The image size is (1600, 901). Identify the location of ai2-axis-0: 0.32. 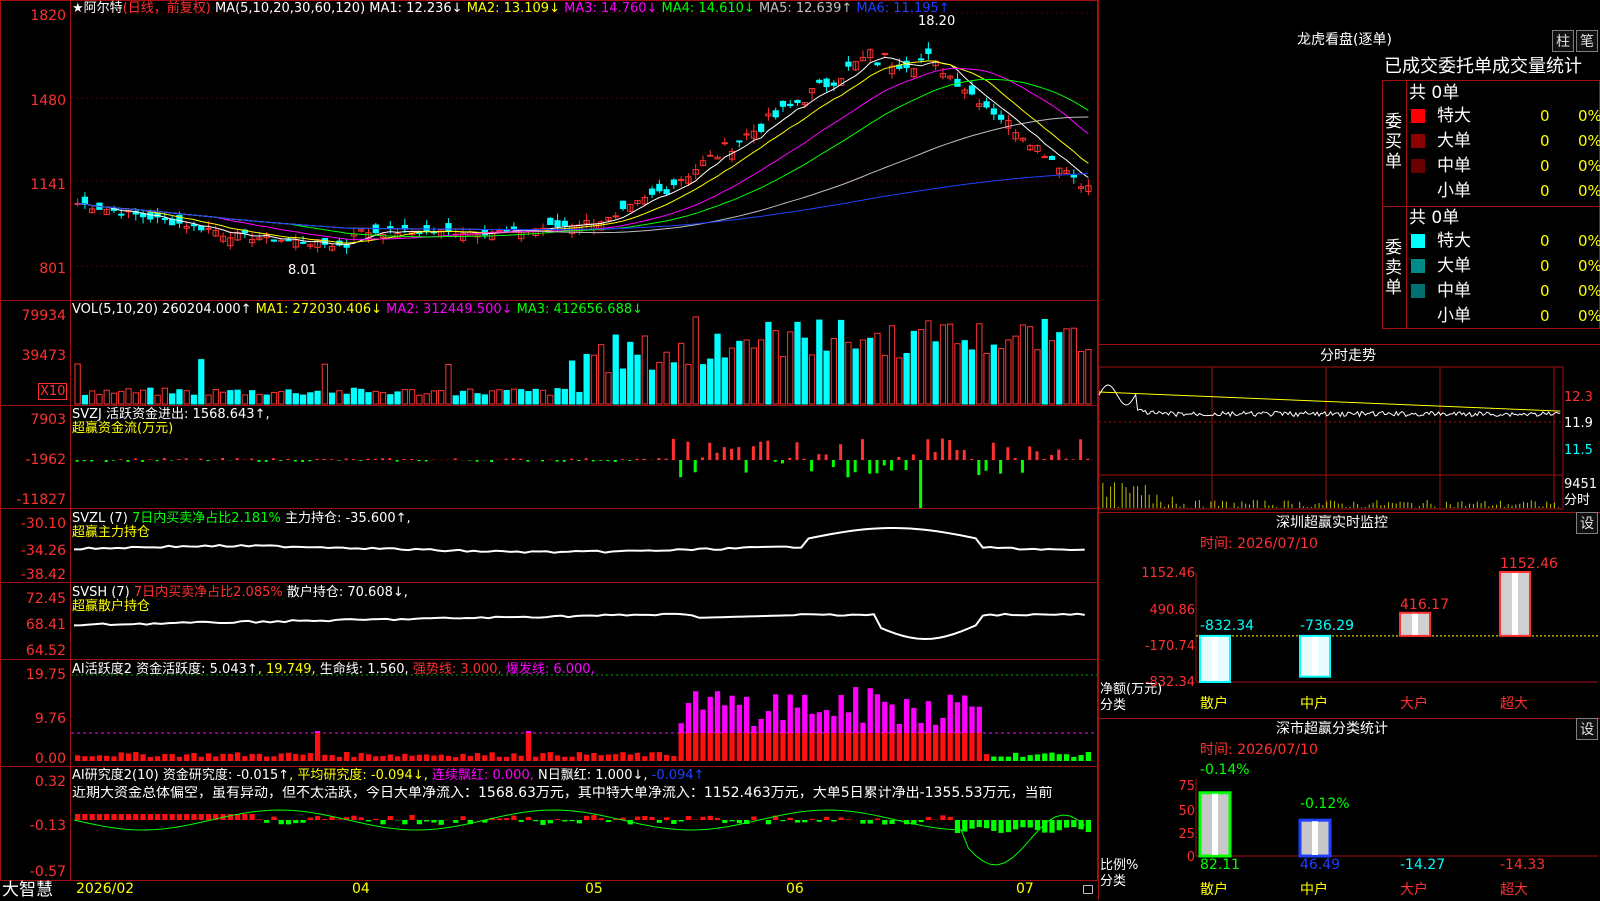
(33, 782).